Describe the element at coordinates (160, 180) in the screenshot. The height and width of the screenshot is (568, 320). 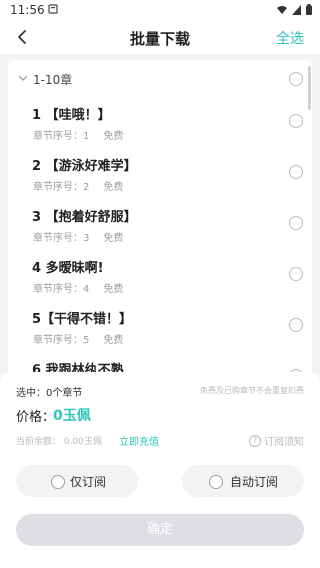
I see `chapter-item: 2 【游泳好难学】 章节序号：2 免费` at that location.